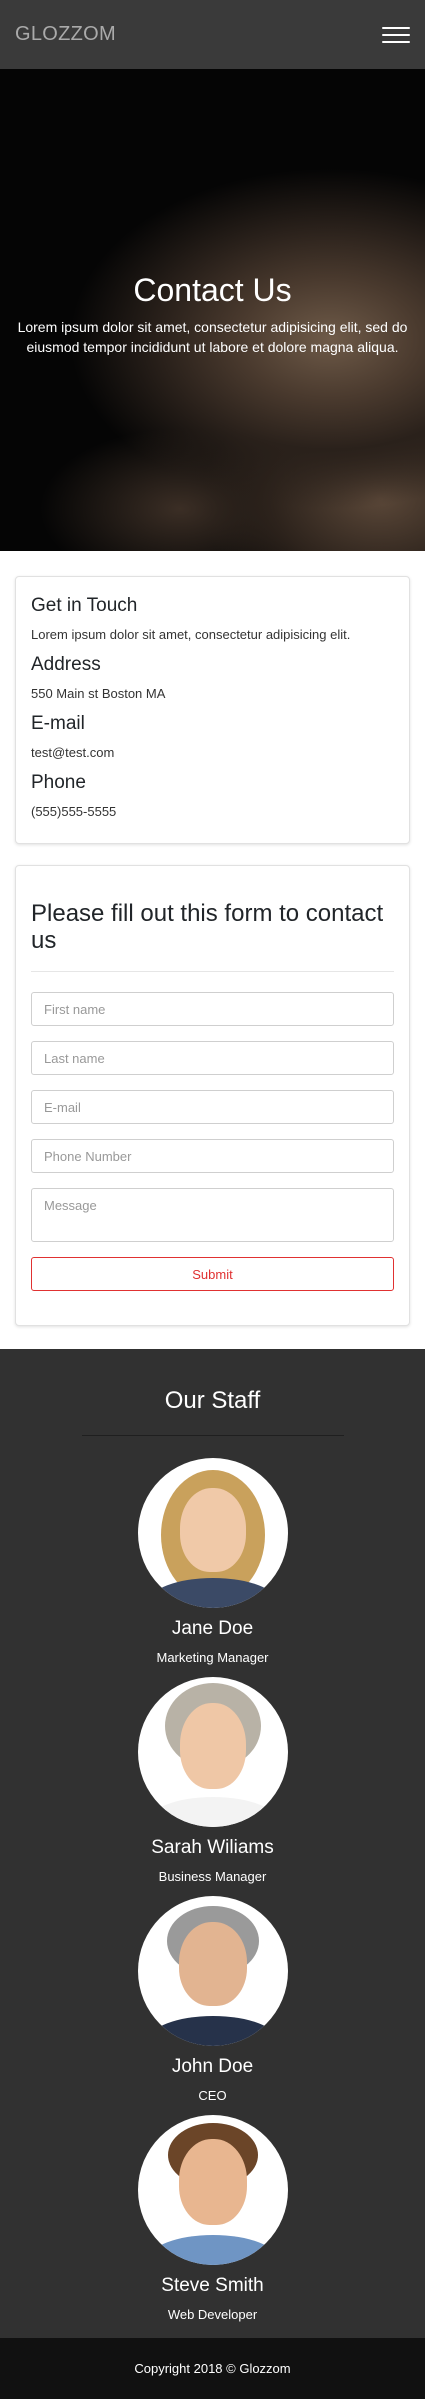 This screenshot has height=2399, width=425. I want to click on copyright-text: Copyright 2018 © Glozzom, so click(212, 2368).